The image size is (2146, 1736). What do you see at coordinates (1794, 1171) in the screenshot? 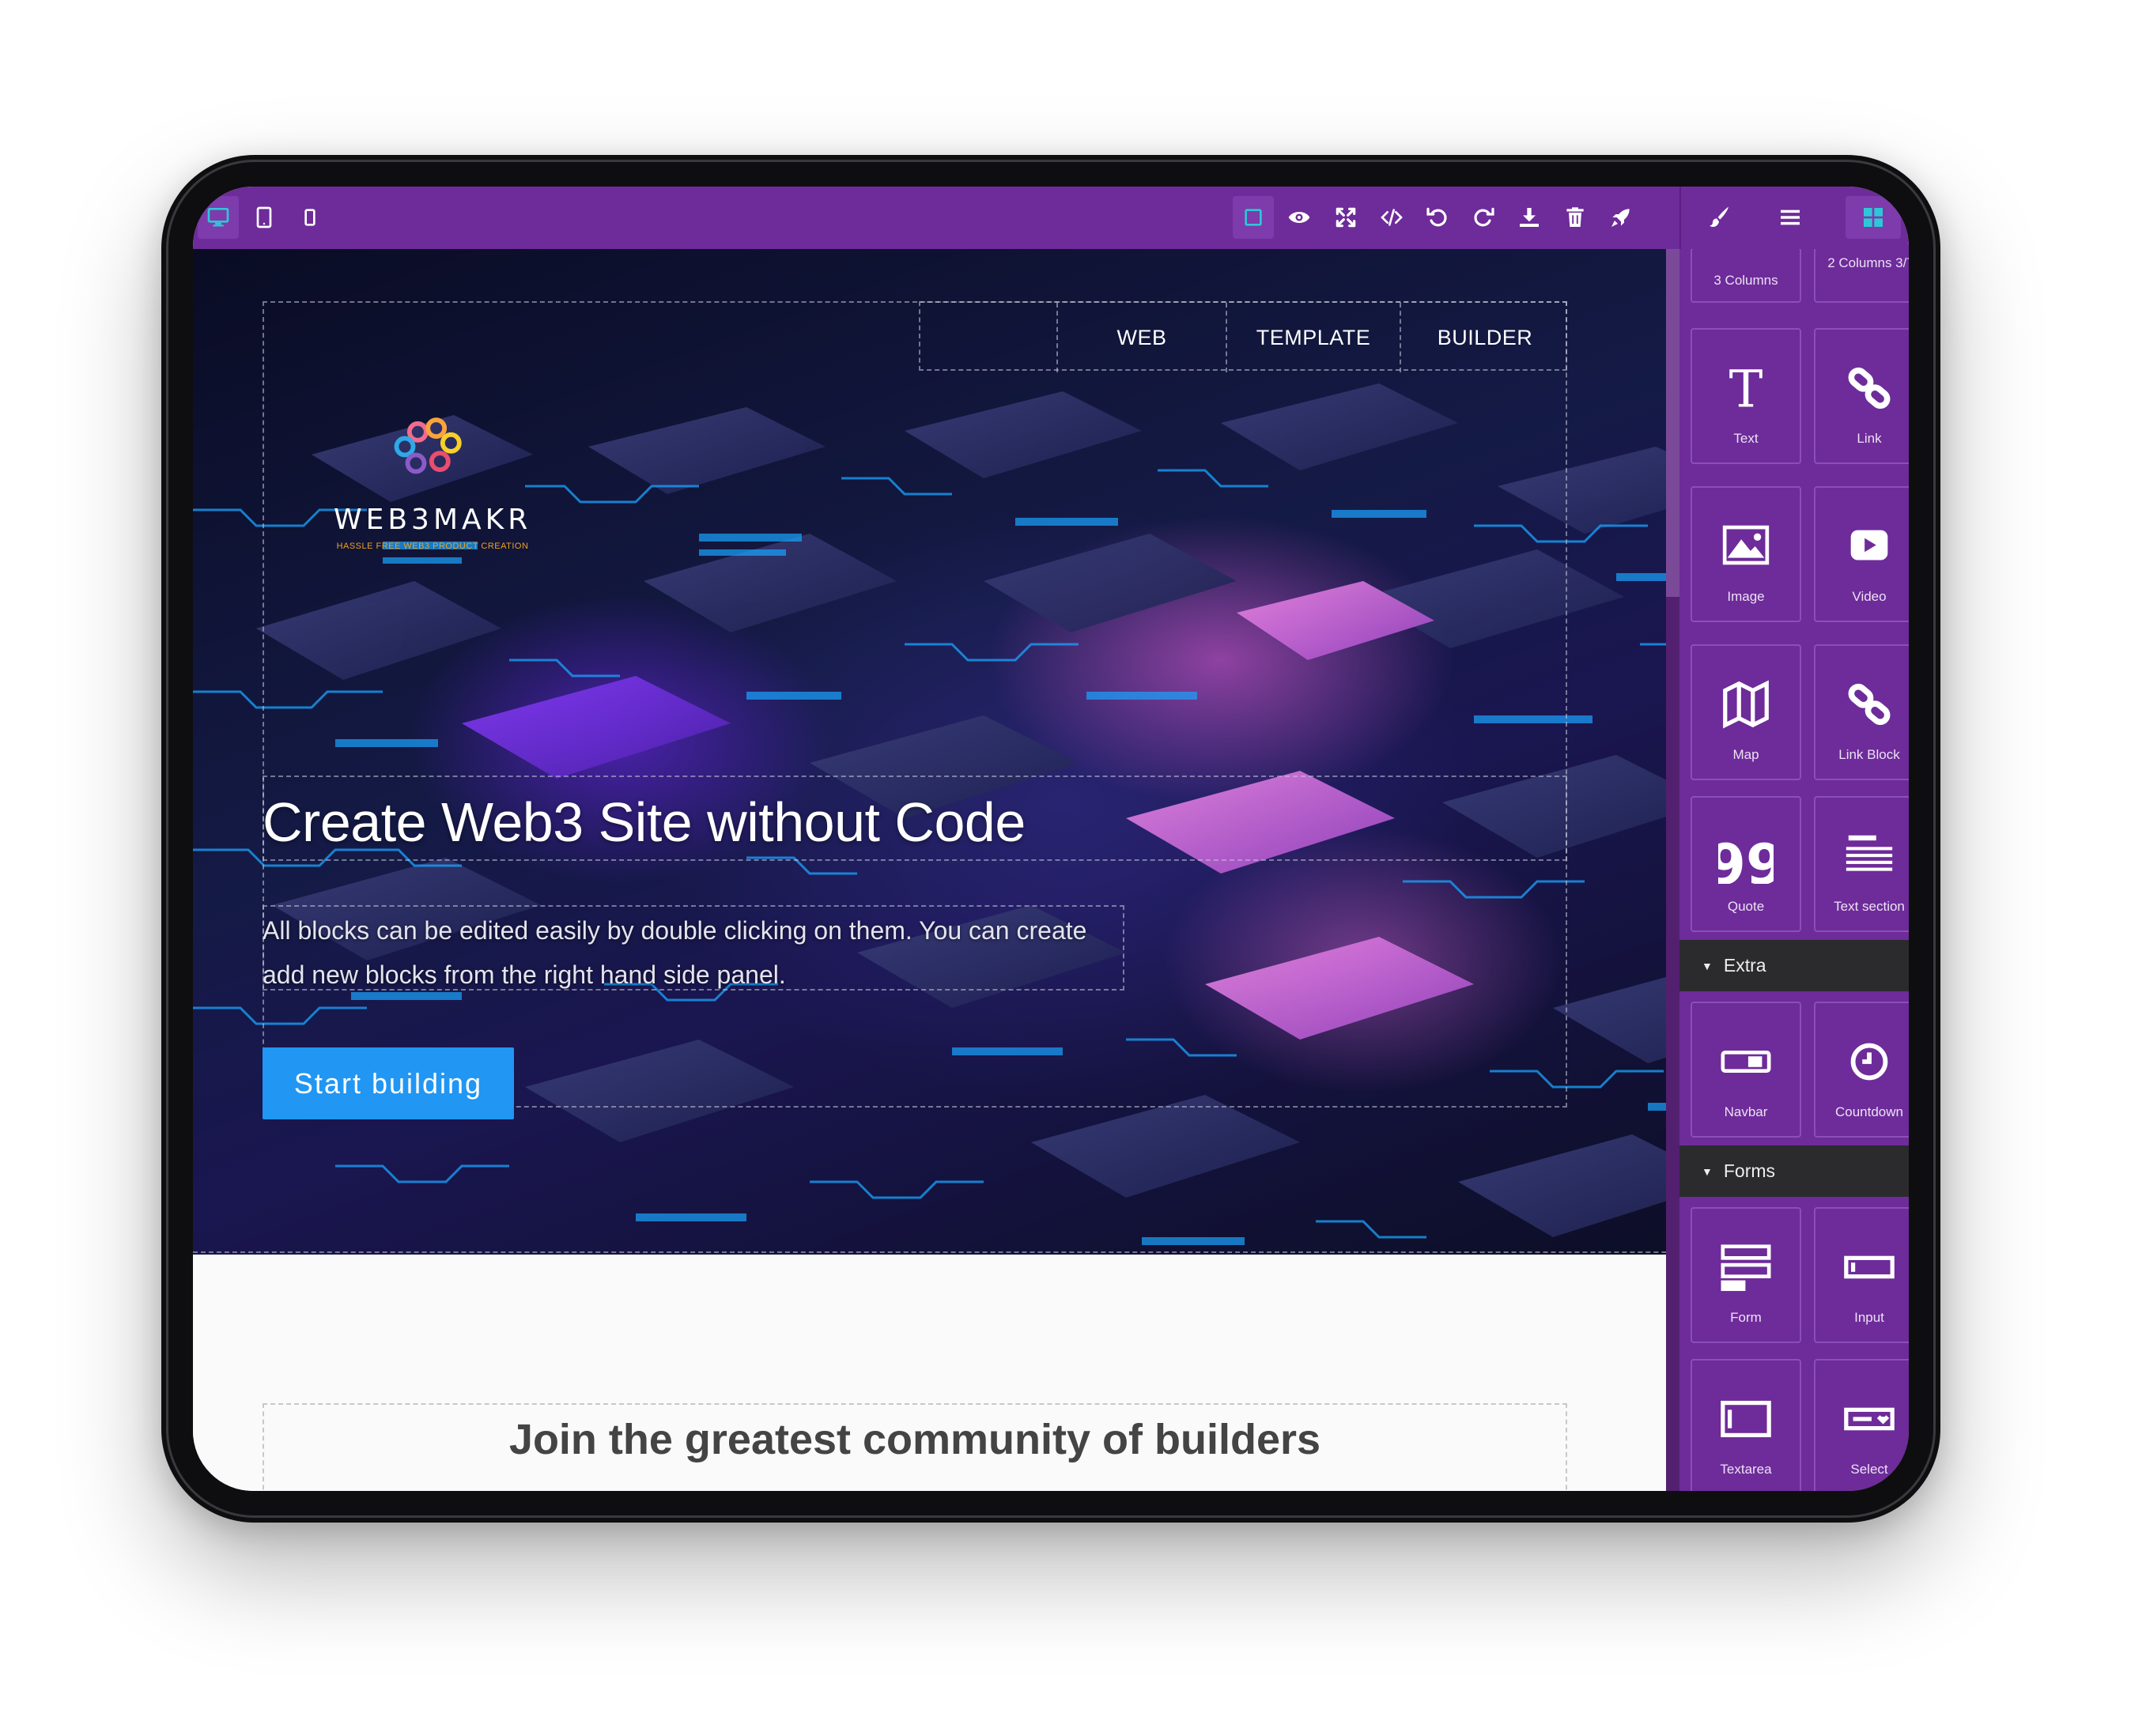
I see `category-forms: ▼ Forms` at bounding box center [1794, 1171].